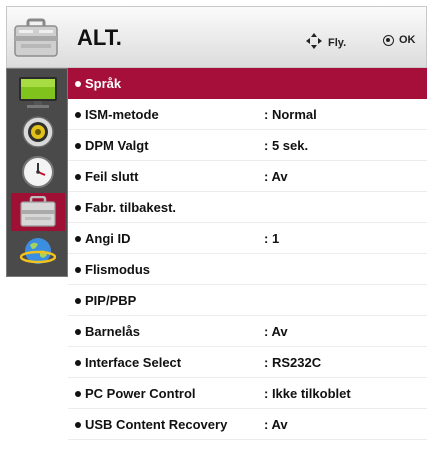 This screenshot has width=431, height=449. Describe the element at coordinates (122, 114) in the screenshot. I see `menu-item-text: ISM-metode` at that location.